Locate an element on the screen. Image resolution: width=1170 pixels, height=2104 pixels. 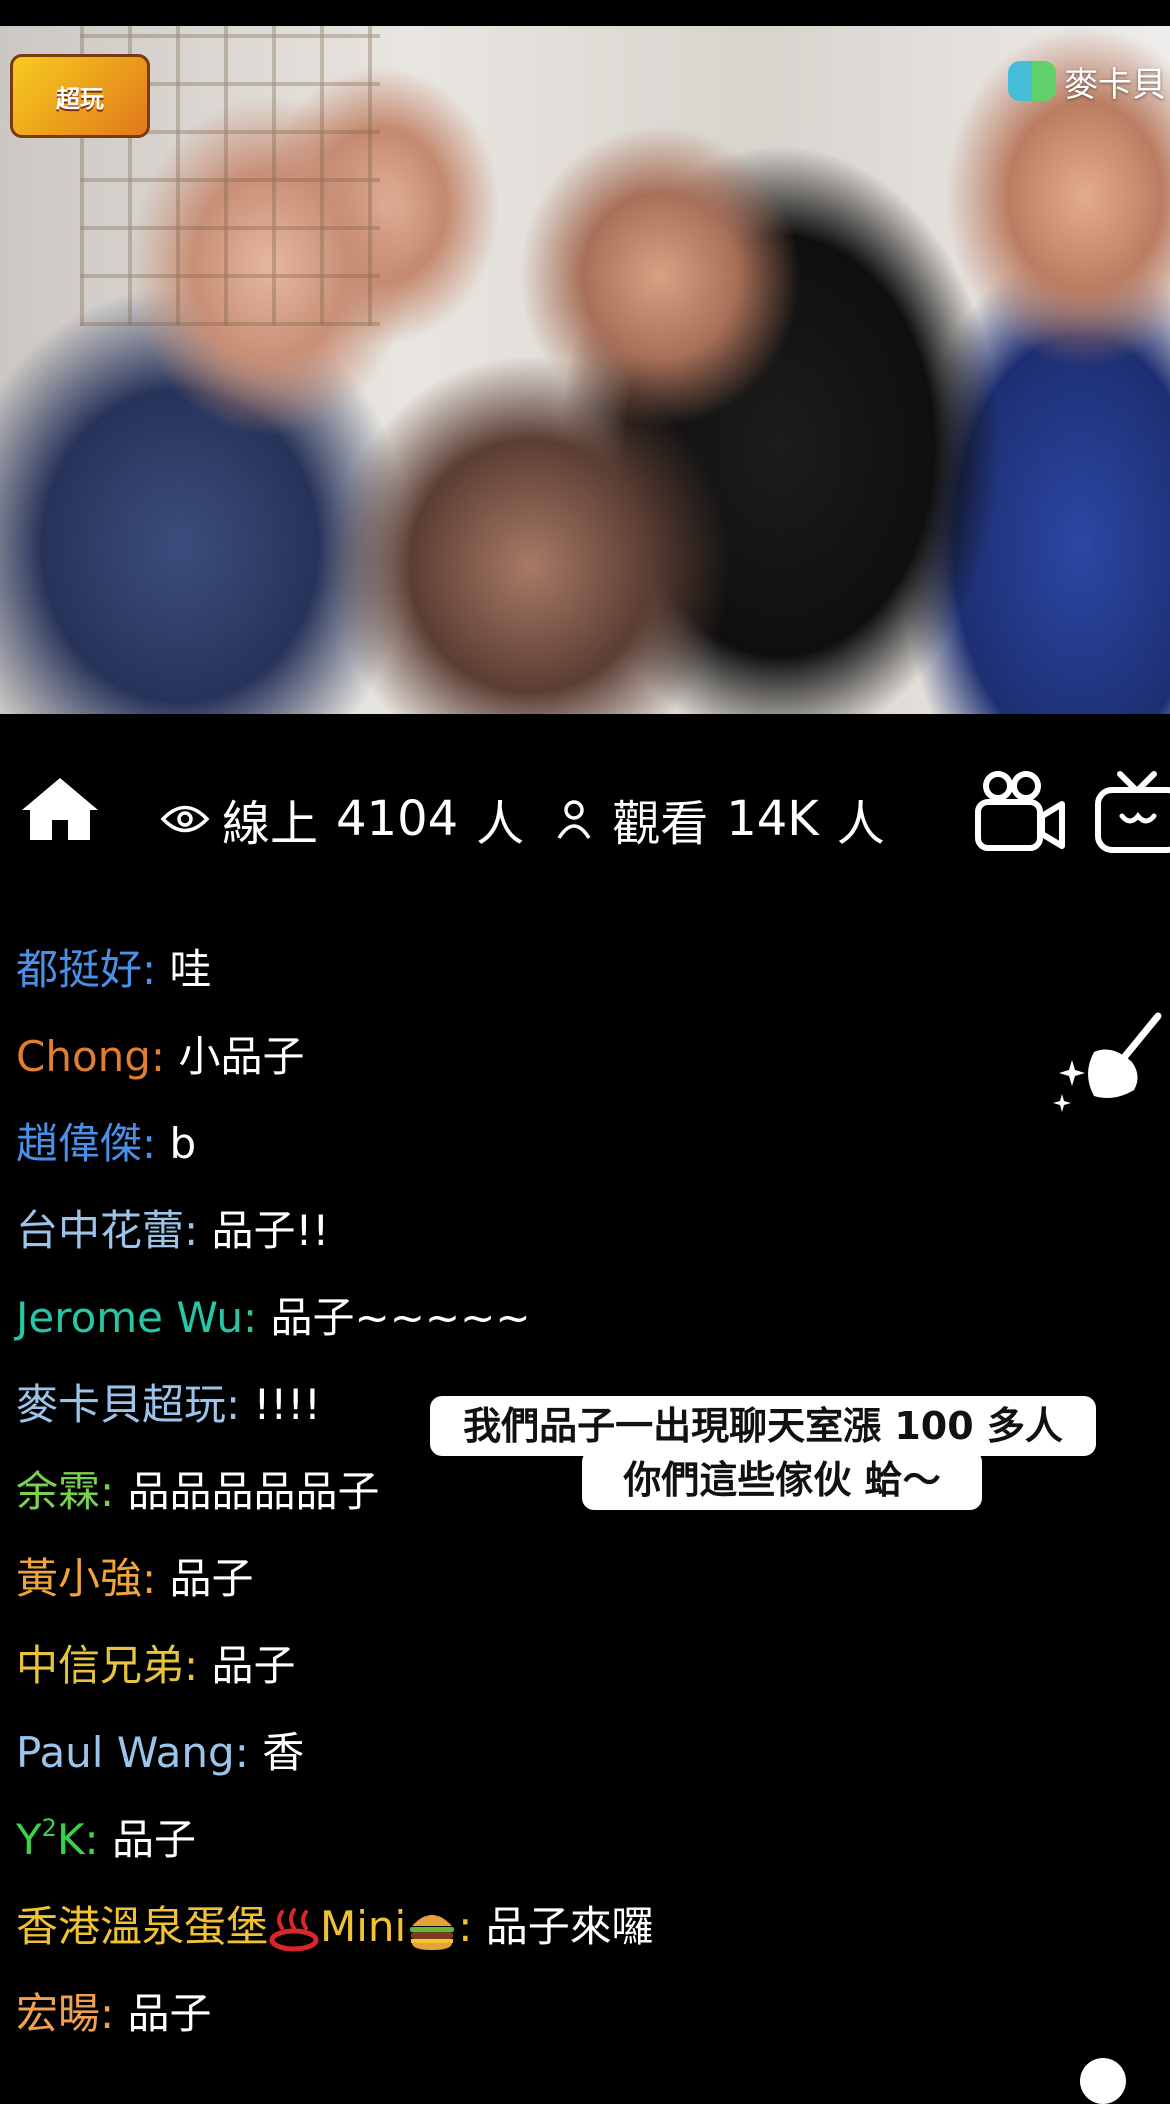
burger-emoji-icon is located at coordinates (432, 1932).